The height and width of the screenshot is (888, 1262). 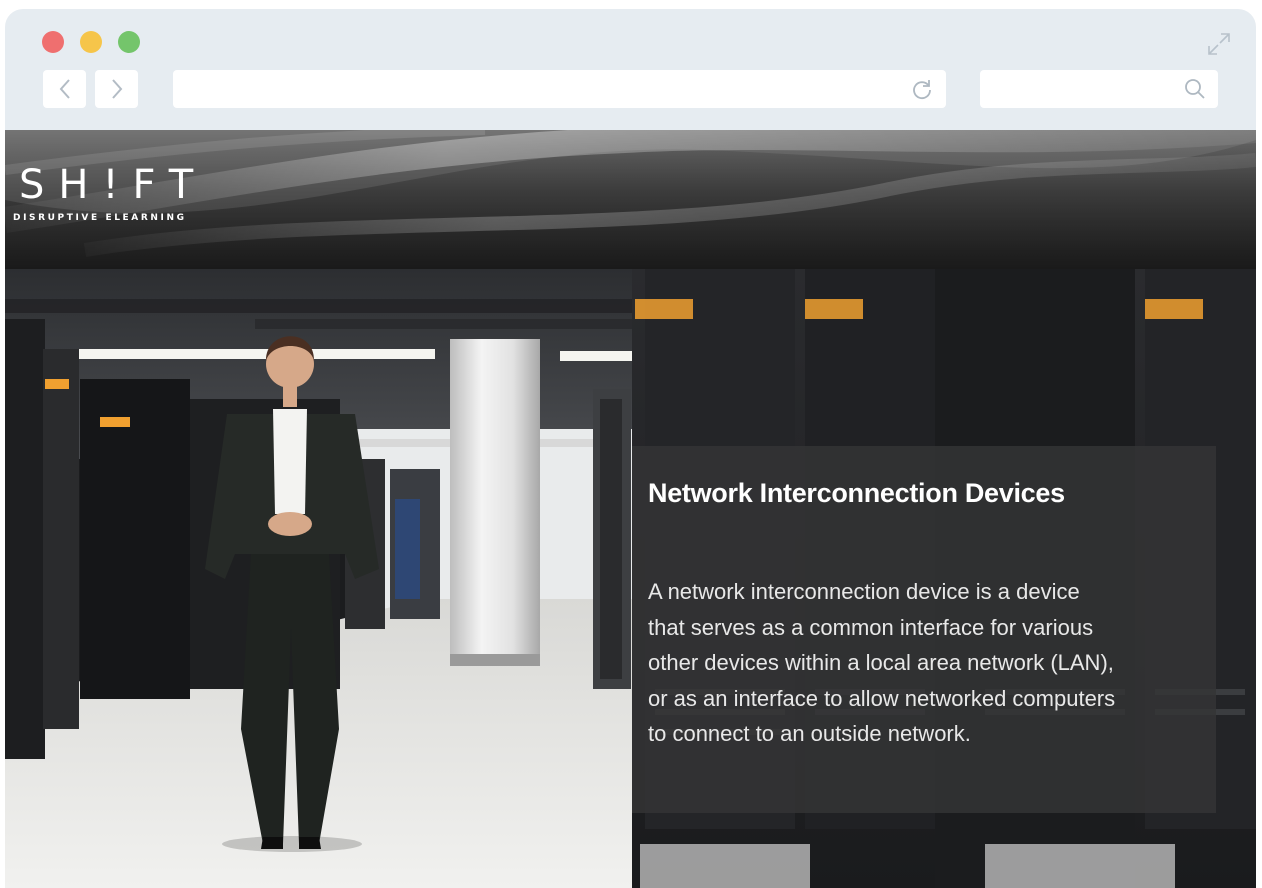 I want to click on close-window-button, so click(x=53, y=42).